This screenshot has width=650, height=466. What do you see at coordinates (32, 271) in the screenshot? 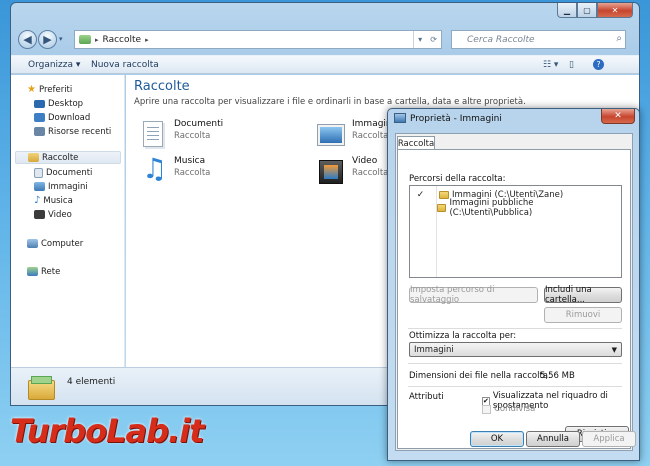
I see `network-icon` at bounding box center [32, 271].